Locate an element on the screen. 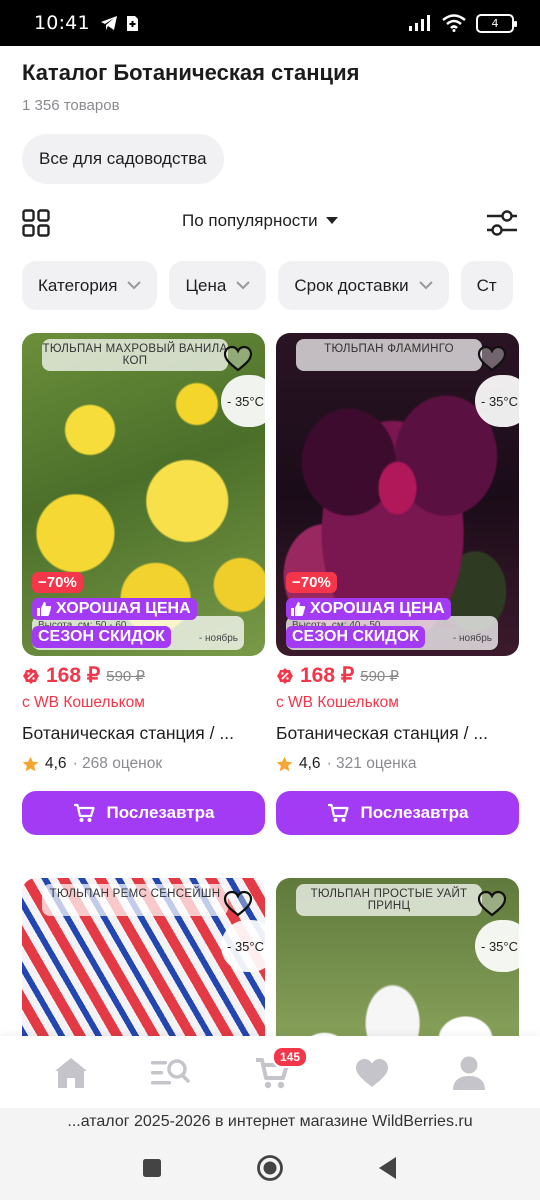 This screenshot has height=1200, width=540. filter-chip-label: Ст is located at coordinates (486, 285).